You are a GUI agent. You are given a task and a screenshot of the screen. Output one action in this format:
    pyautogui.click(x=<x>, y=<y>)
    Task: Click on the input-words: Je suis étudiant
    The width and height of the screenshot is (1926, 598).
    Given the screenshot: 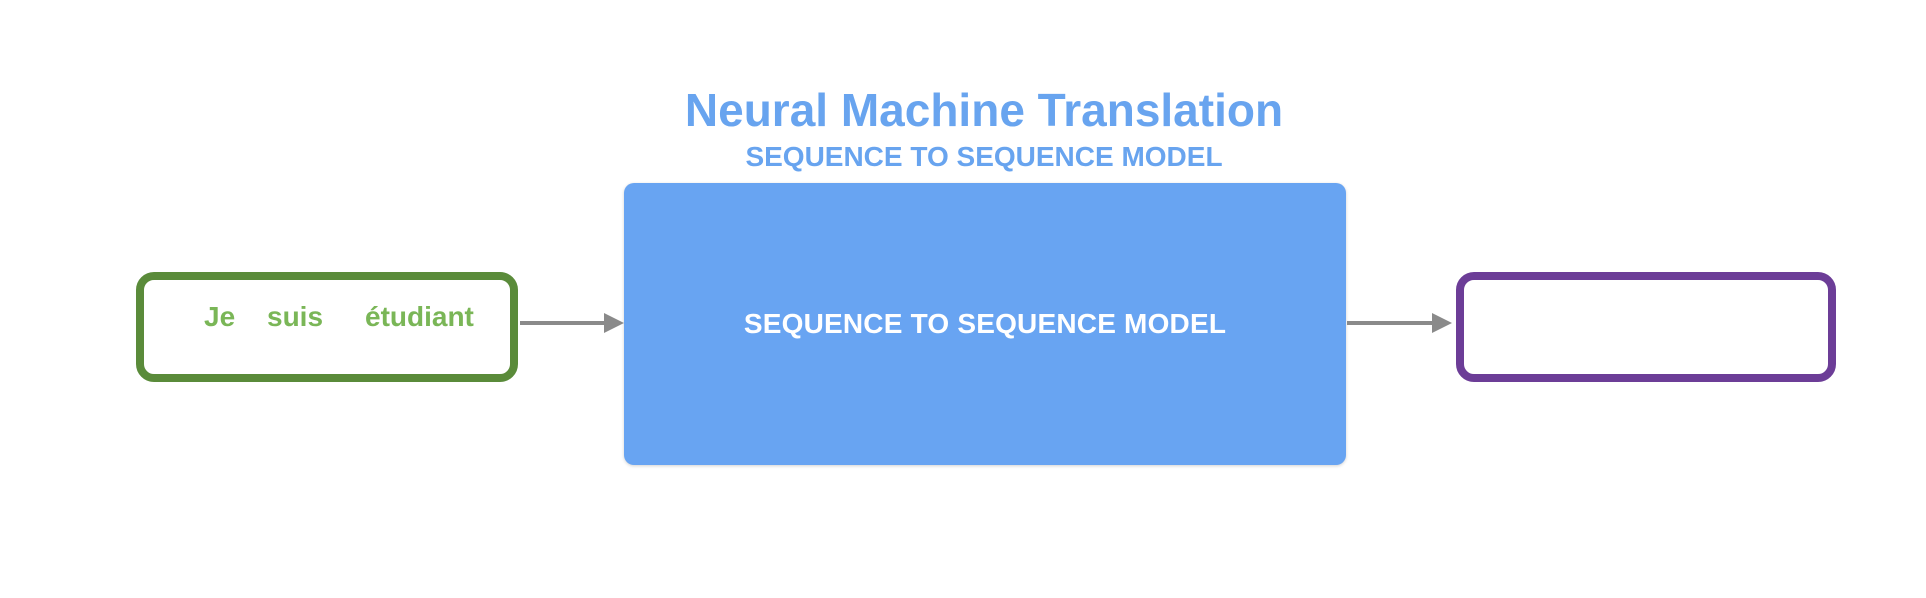 What is the action you would take?
    pyautogui.click(x=327, y=327)
    